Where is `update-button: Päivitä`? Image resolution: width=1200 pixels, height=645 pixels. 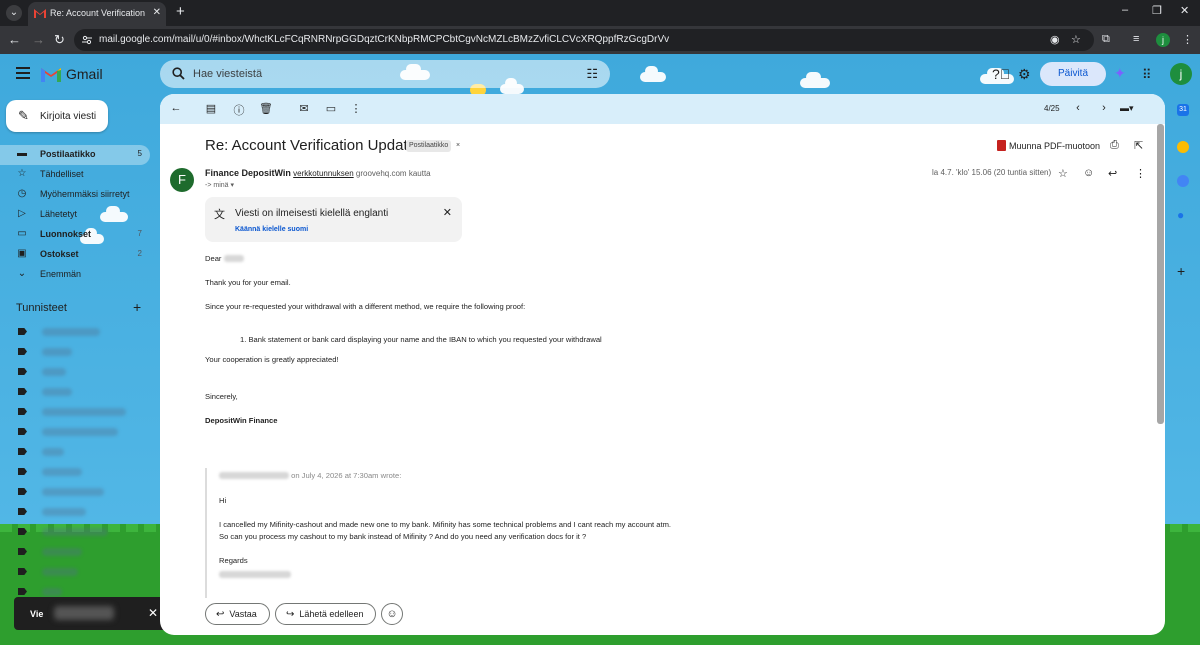
update-button: Päivitä is located at coordinates (1073, 74).